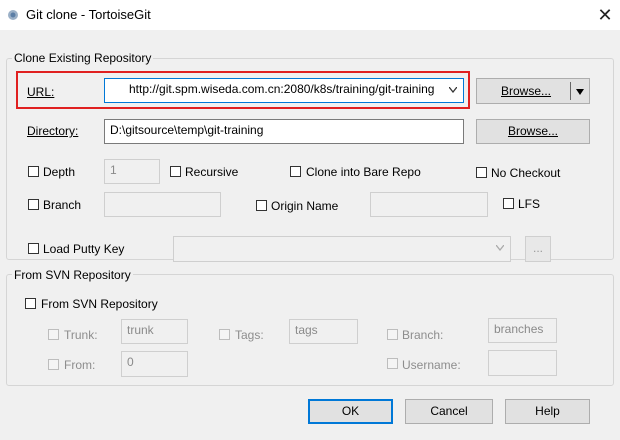  What do you see at coordinates (547, 411) in the screenshot?
I see `help-button: Help` at bounding box center [547, 411].